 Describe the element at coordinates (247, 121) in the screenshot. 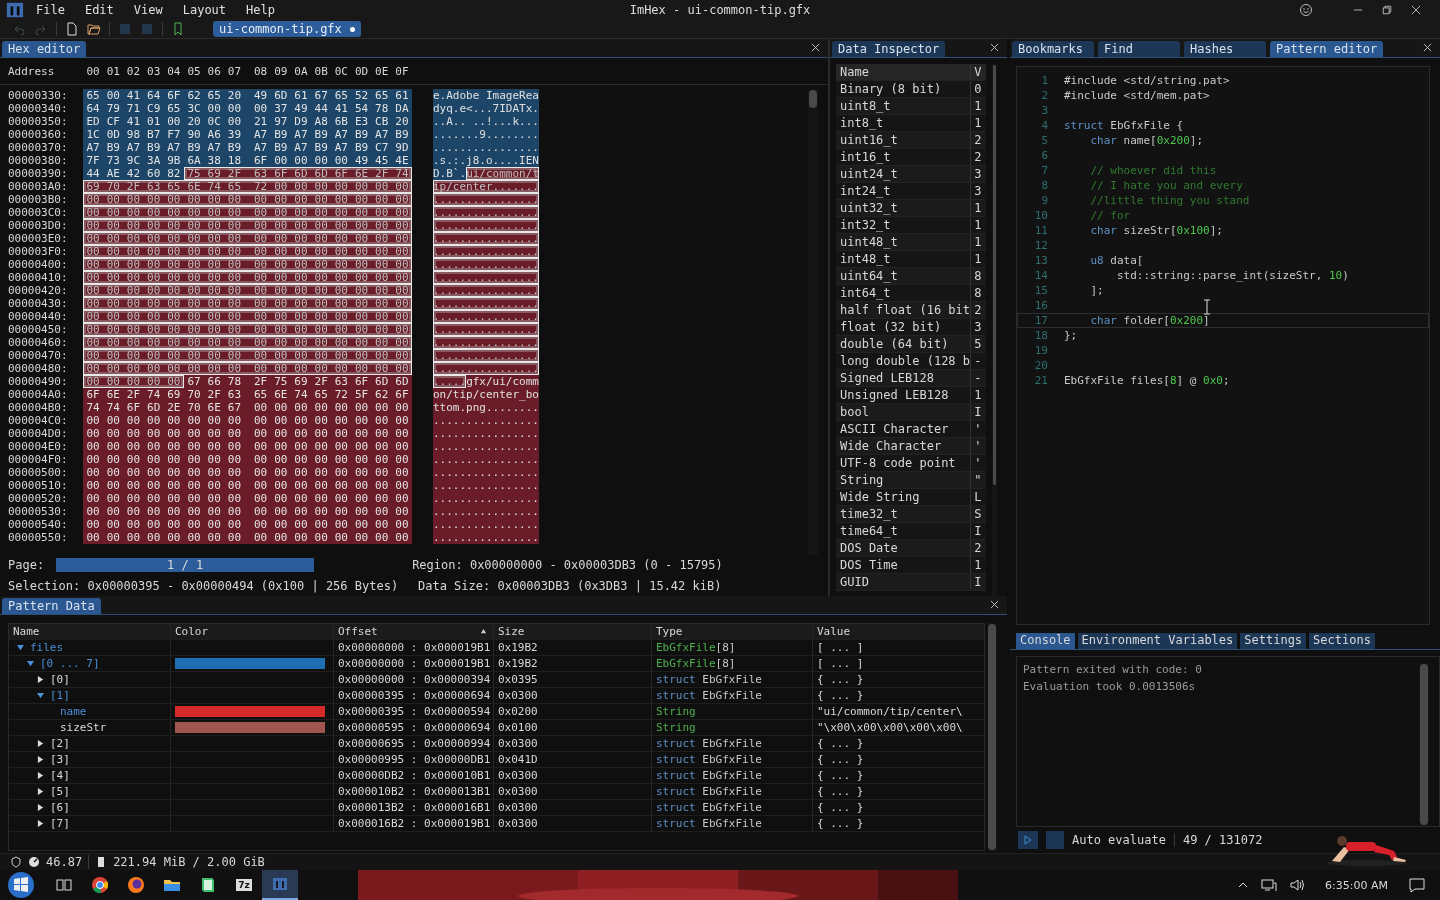

I see `hex-bytes: ED CF 41 01 00 20 0C 00 21 97 D9 A8 6B E3 CB 20` at that location.